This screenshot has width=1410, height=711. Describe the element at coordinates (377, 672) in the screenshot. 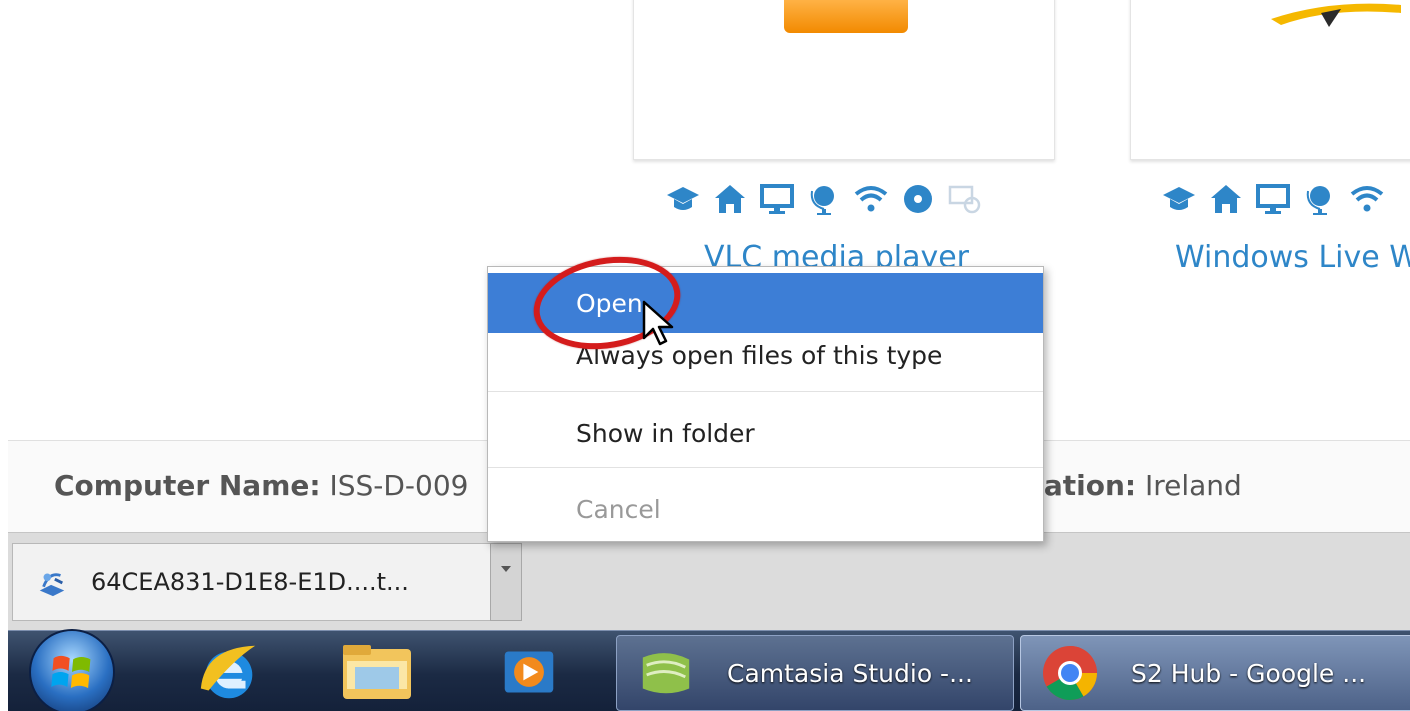

I see `file-explorer-icon` at that location.